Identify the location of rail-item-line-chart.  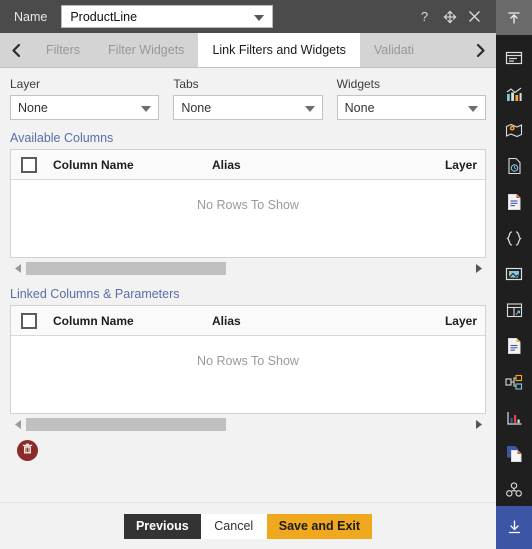
(514, 418).